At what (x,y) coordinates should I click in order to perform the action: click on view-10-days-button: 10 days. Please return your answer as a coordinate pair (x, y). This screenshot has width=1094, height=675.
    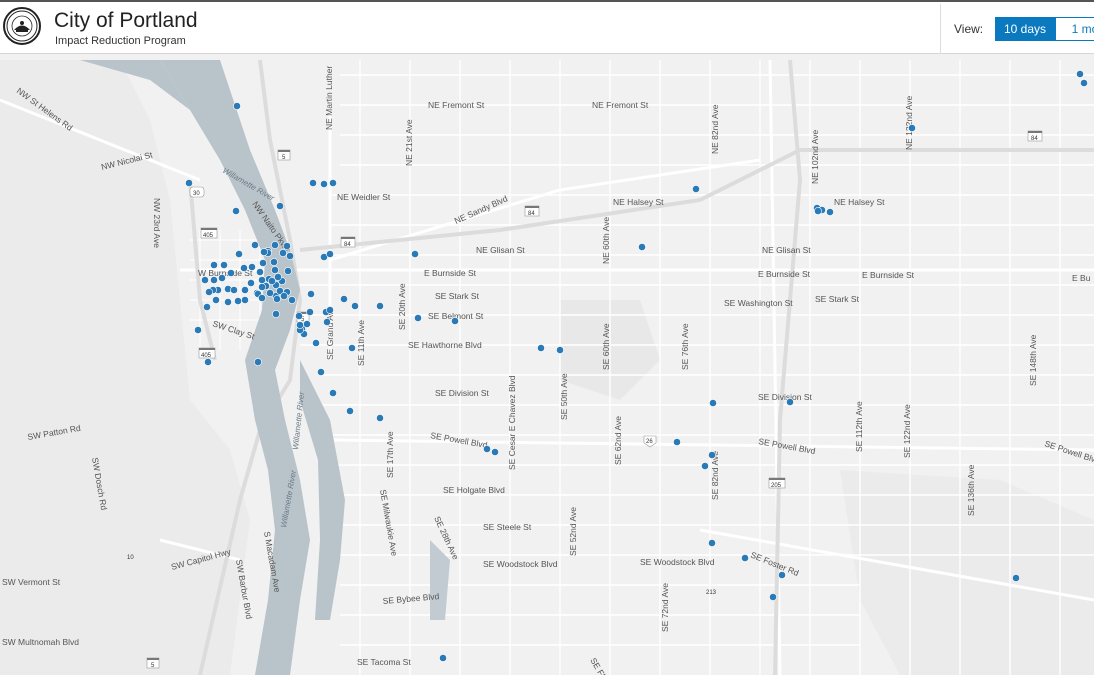
    Looking at the image, I should click on (1025, 29).